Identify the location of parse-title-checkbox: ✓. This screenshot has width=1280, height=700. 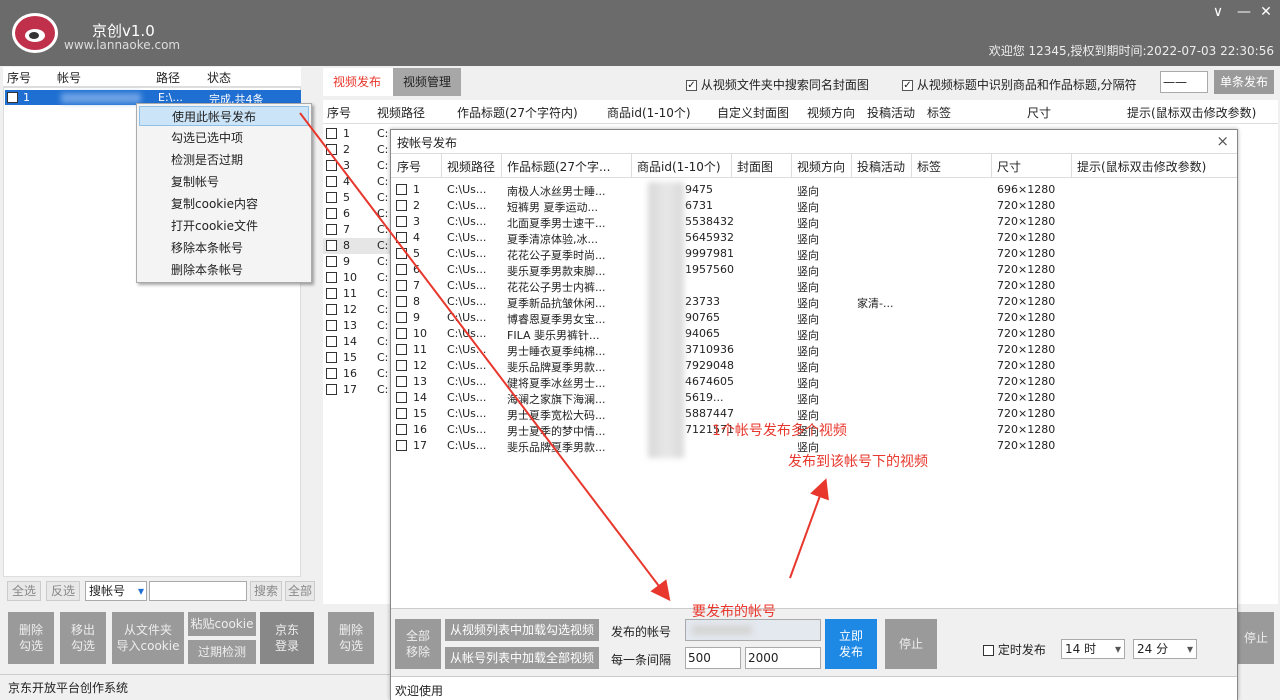
(907, 85).